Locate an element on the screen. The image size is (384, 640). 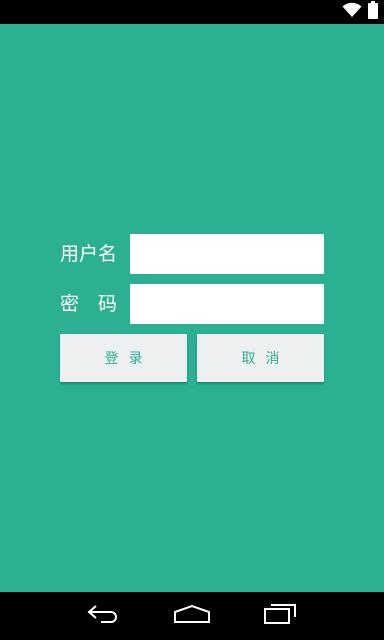
status-icons is located at coordinates (360, 12).